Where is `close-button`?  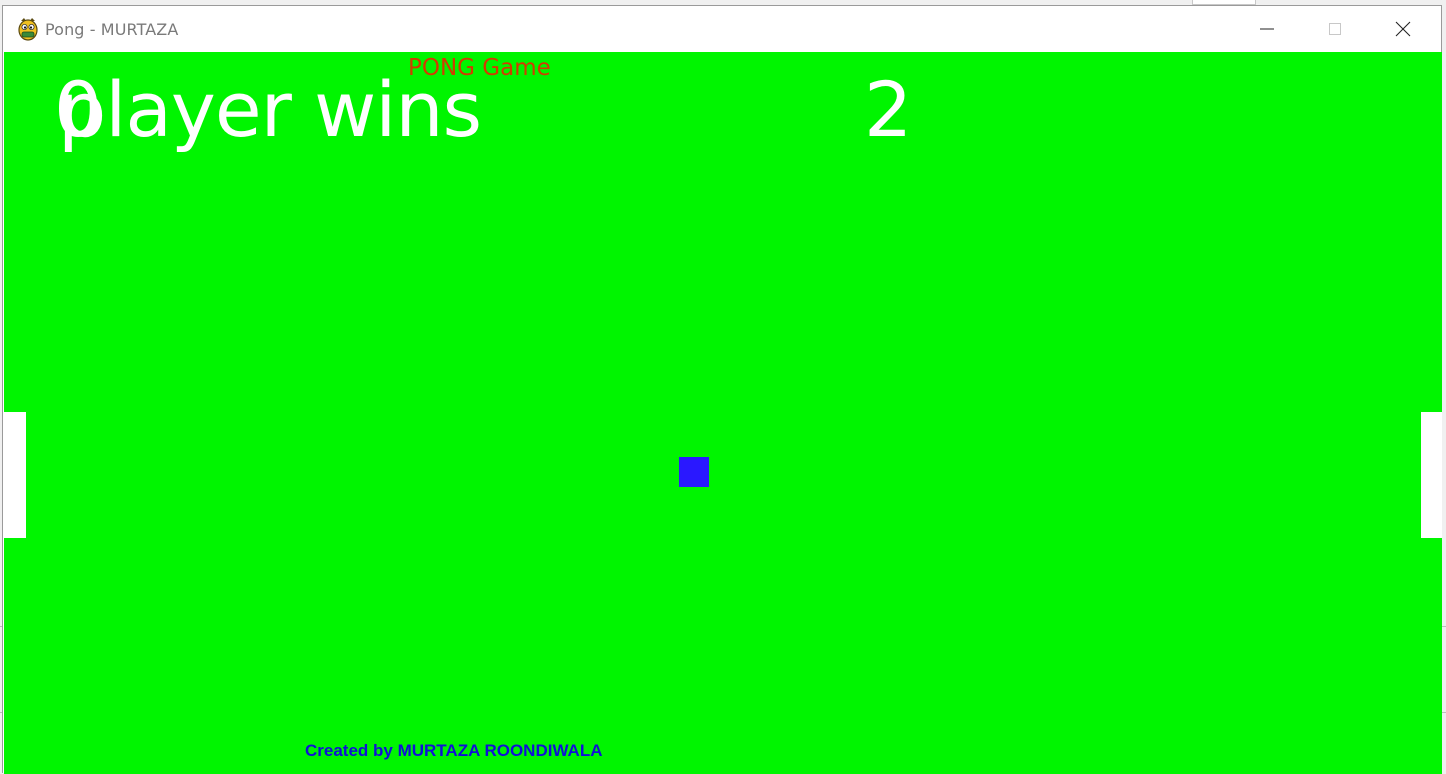 close-button is located at coordinates (1403, 29).